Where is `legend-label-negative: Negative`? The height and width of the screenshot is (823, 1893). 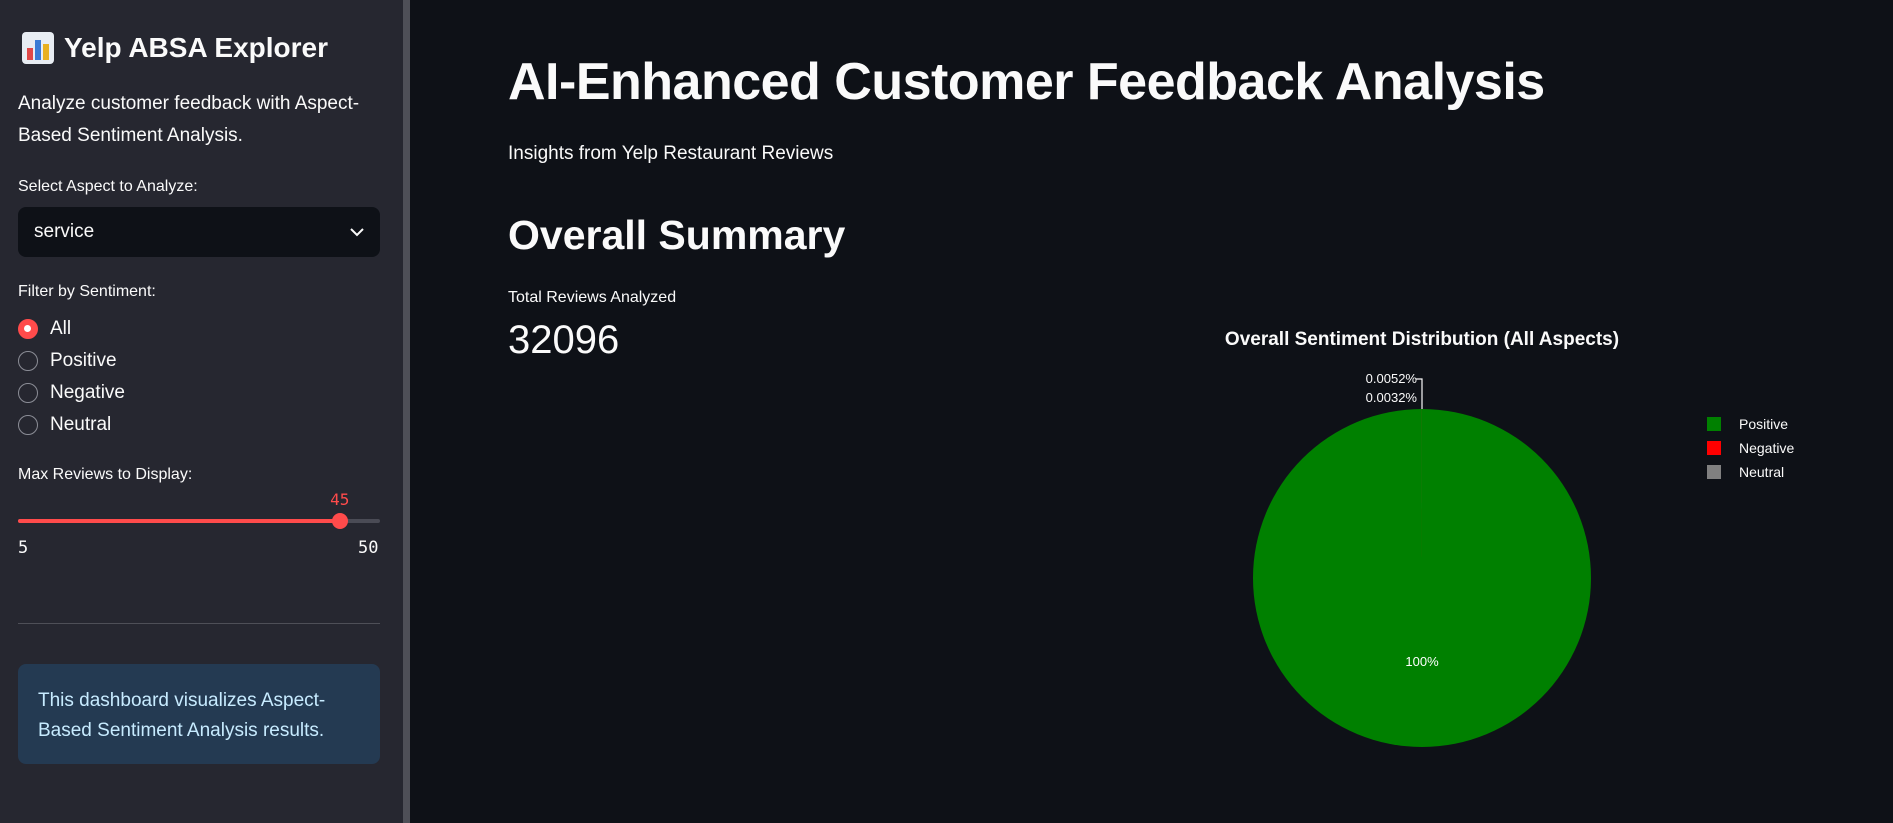
legend-label-negative: Negative is located at coordinates (1766, 448).